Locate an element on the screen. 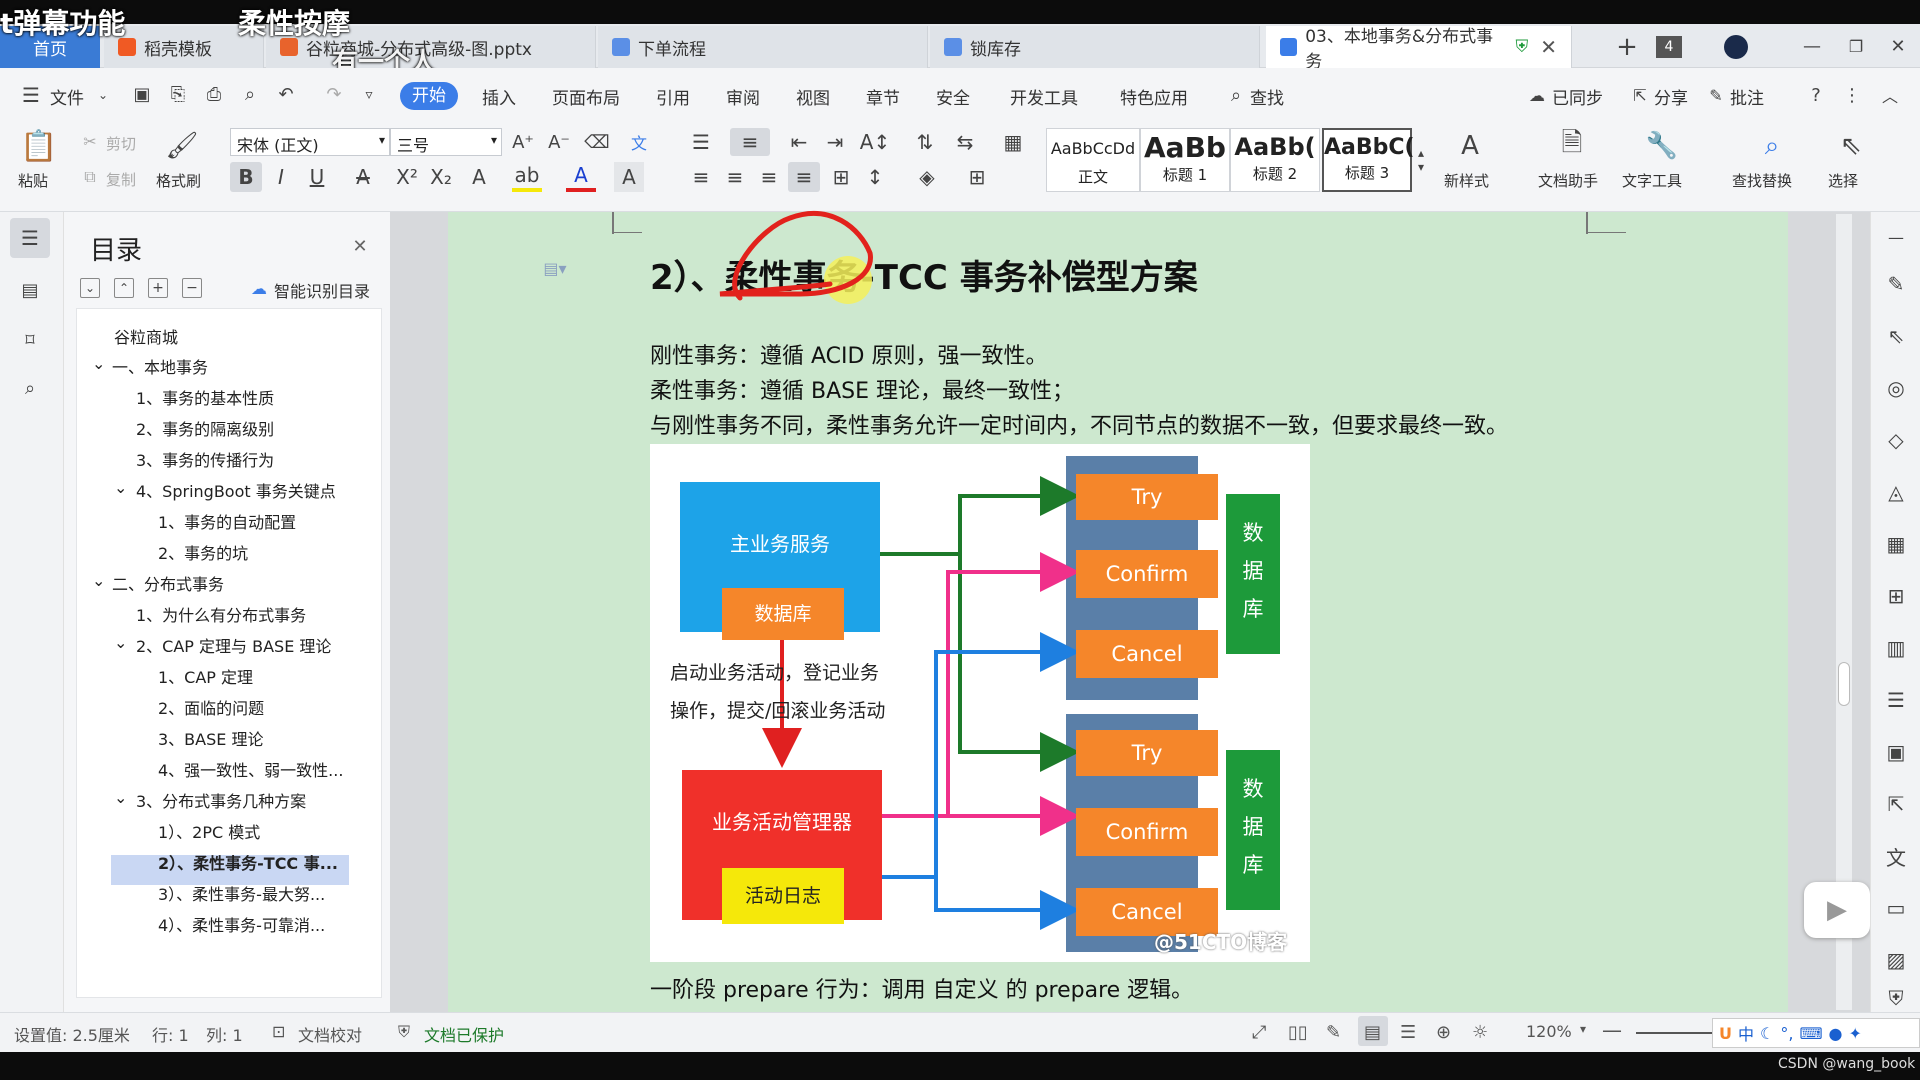  collapse-ribbon-icon: ︿ is located at coordinates (1890, 95).